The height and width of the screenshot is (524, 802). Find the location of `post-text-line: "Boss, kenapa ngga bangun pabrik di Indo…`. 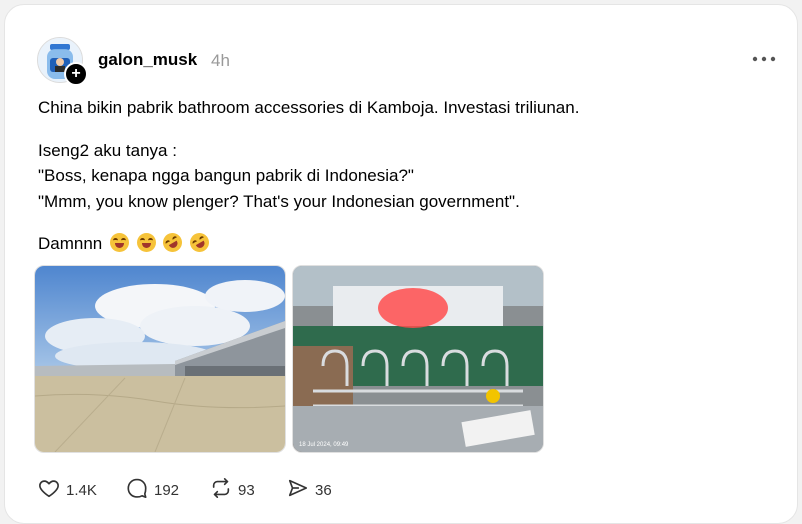

post-text-line: "Boss, kenapa ngga bangun pabrik di Indo… is located at coordinates (226, 175).